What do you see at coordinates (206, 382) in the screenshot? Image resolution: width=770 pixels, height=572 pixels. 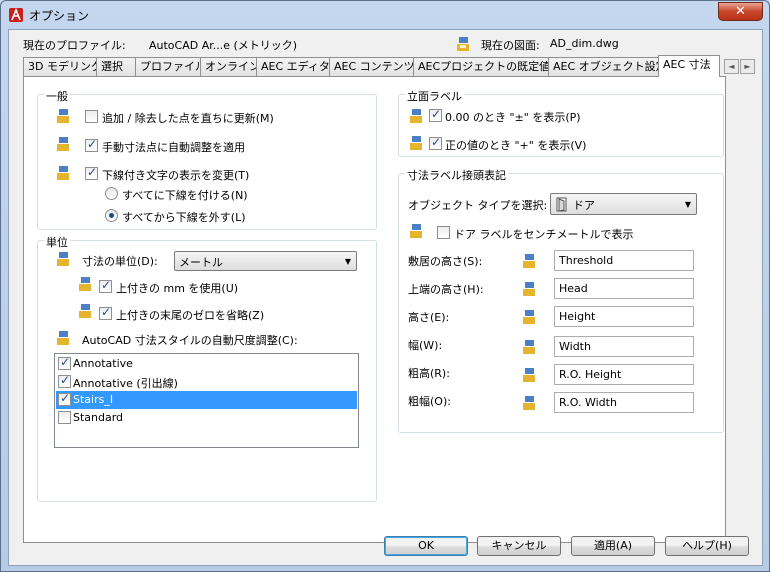 I see `list-item: Annotative (引出線)` at bounding box center [206, 382].